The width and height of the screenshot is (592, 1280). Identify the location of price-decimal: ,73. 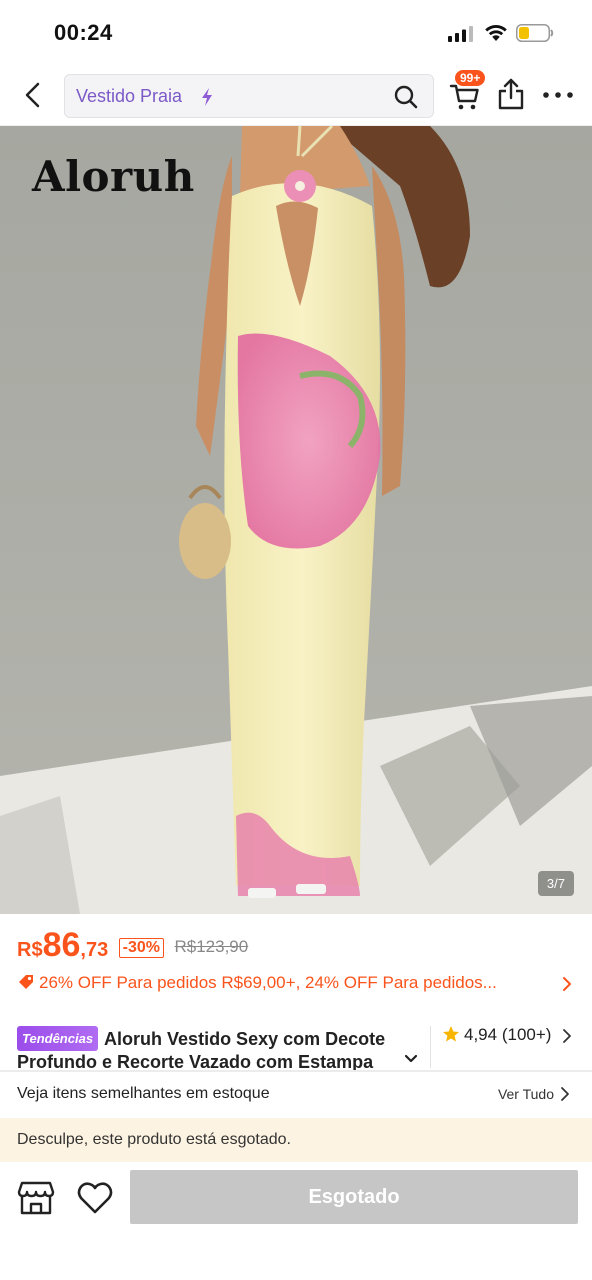
(94, 950).